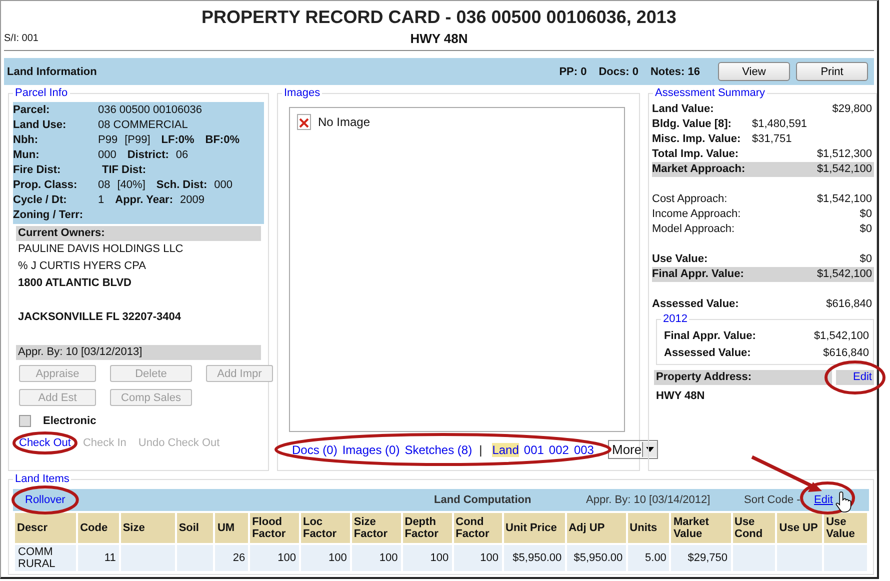 The width and height of the screenshot is (890, 581). What do you see at coordinates (192, 200) in the screenshot?
I see `field-value: 2009` at bounding box center [192, 200].